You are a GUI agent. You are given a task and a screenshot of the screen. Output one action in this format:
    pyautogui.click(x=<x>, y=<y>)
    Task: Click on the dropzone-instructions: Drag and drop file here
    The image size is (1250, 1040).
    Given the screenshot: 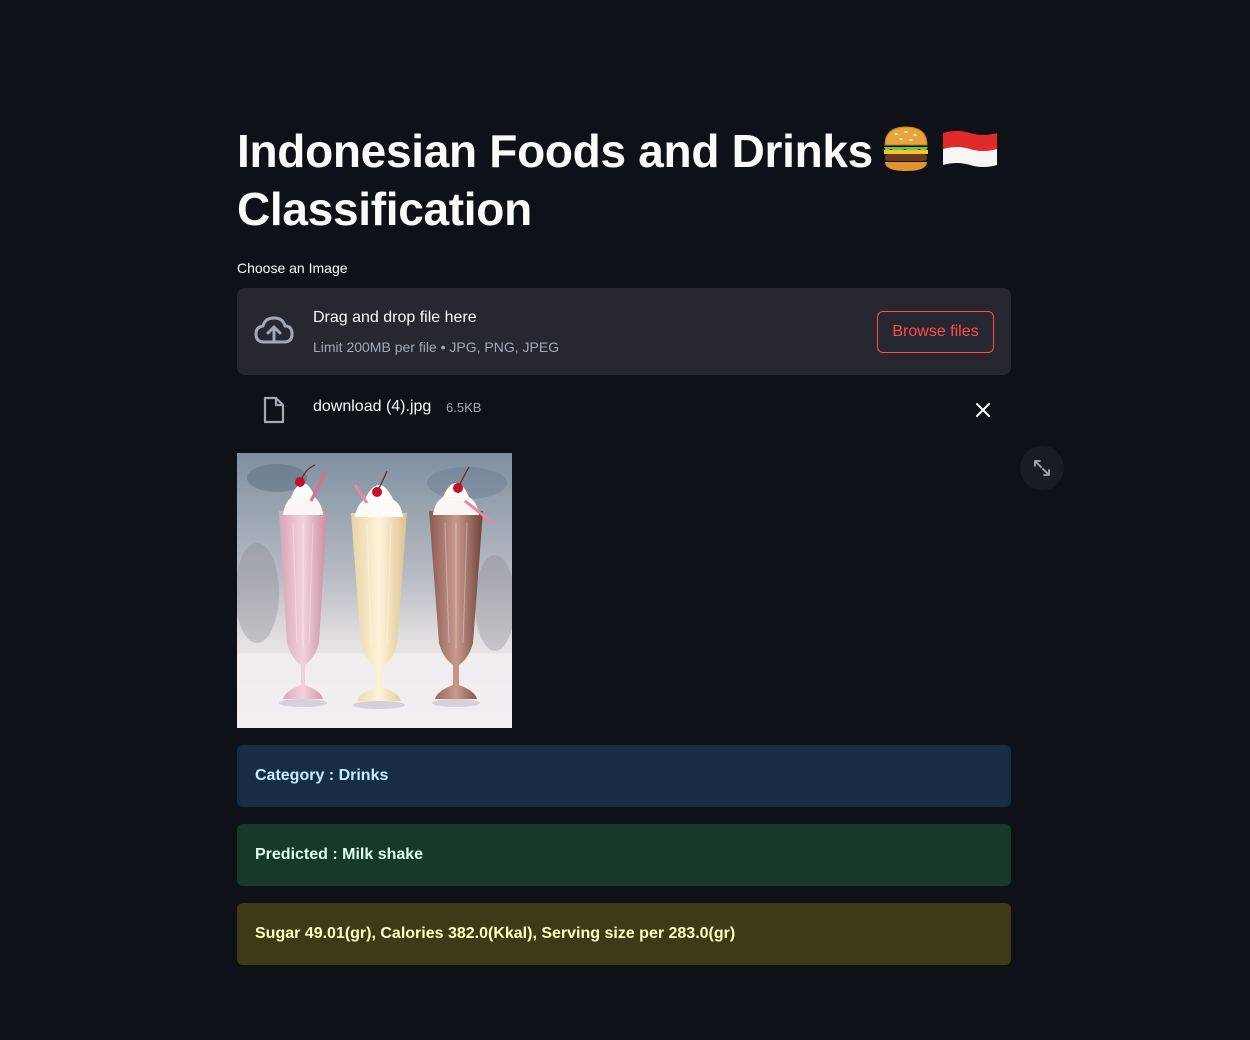 What is the action you would take?
    pyautogui.click(x=395, y=317)
    